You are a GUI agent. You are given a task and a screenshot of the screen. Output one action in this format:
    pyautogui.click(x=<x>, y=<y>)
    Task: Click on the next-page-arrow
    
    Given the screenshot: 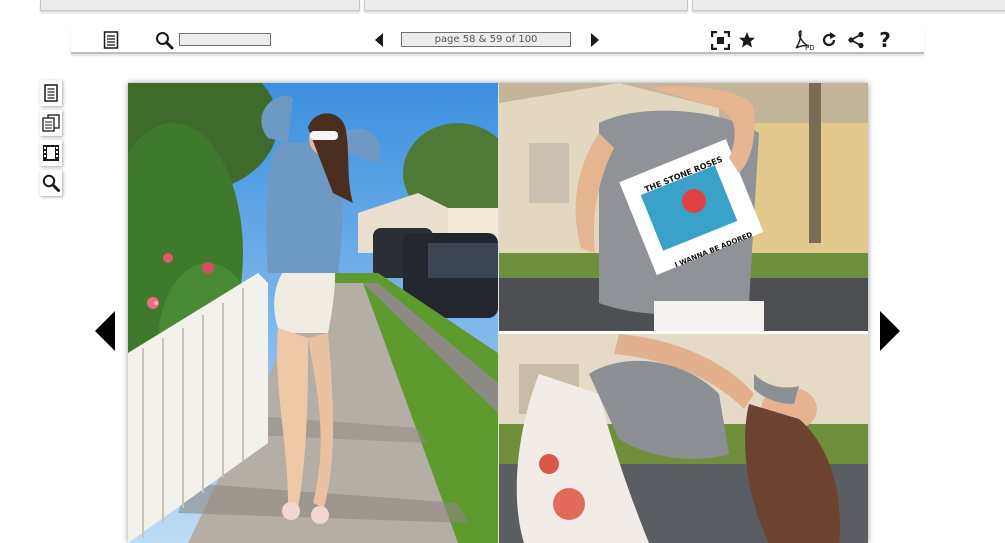 What is the action you would take?
    pyautogui.click(x=890, y=331)
    